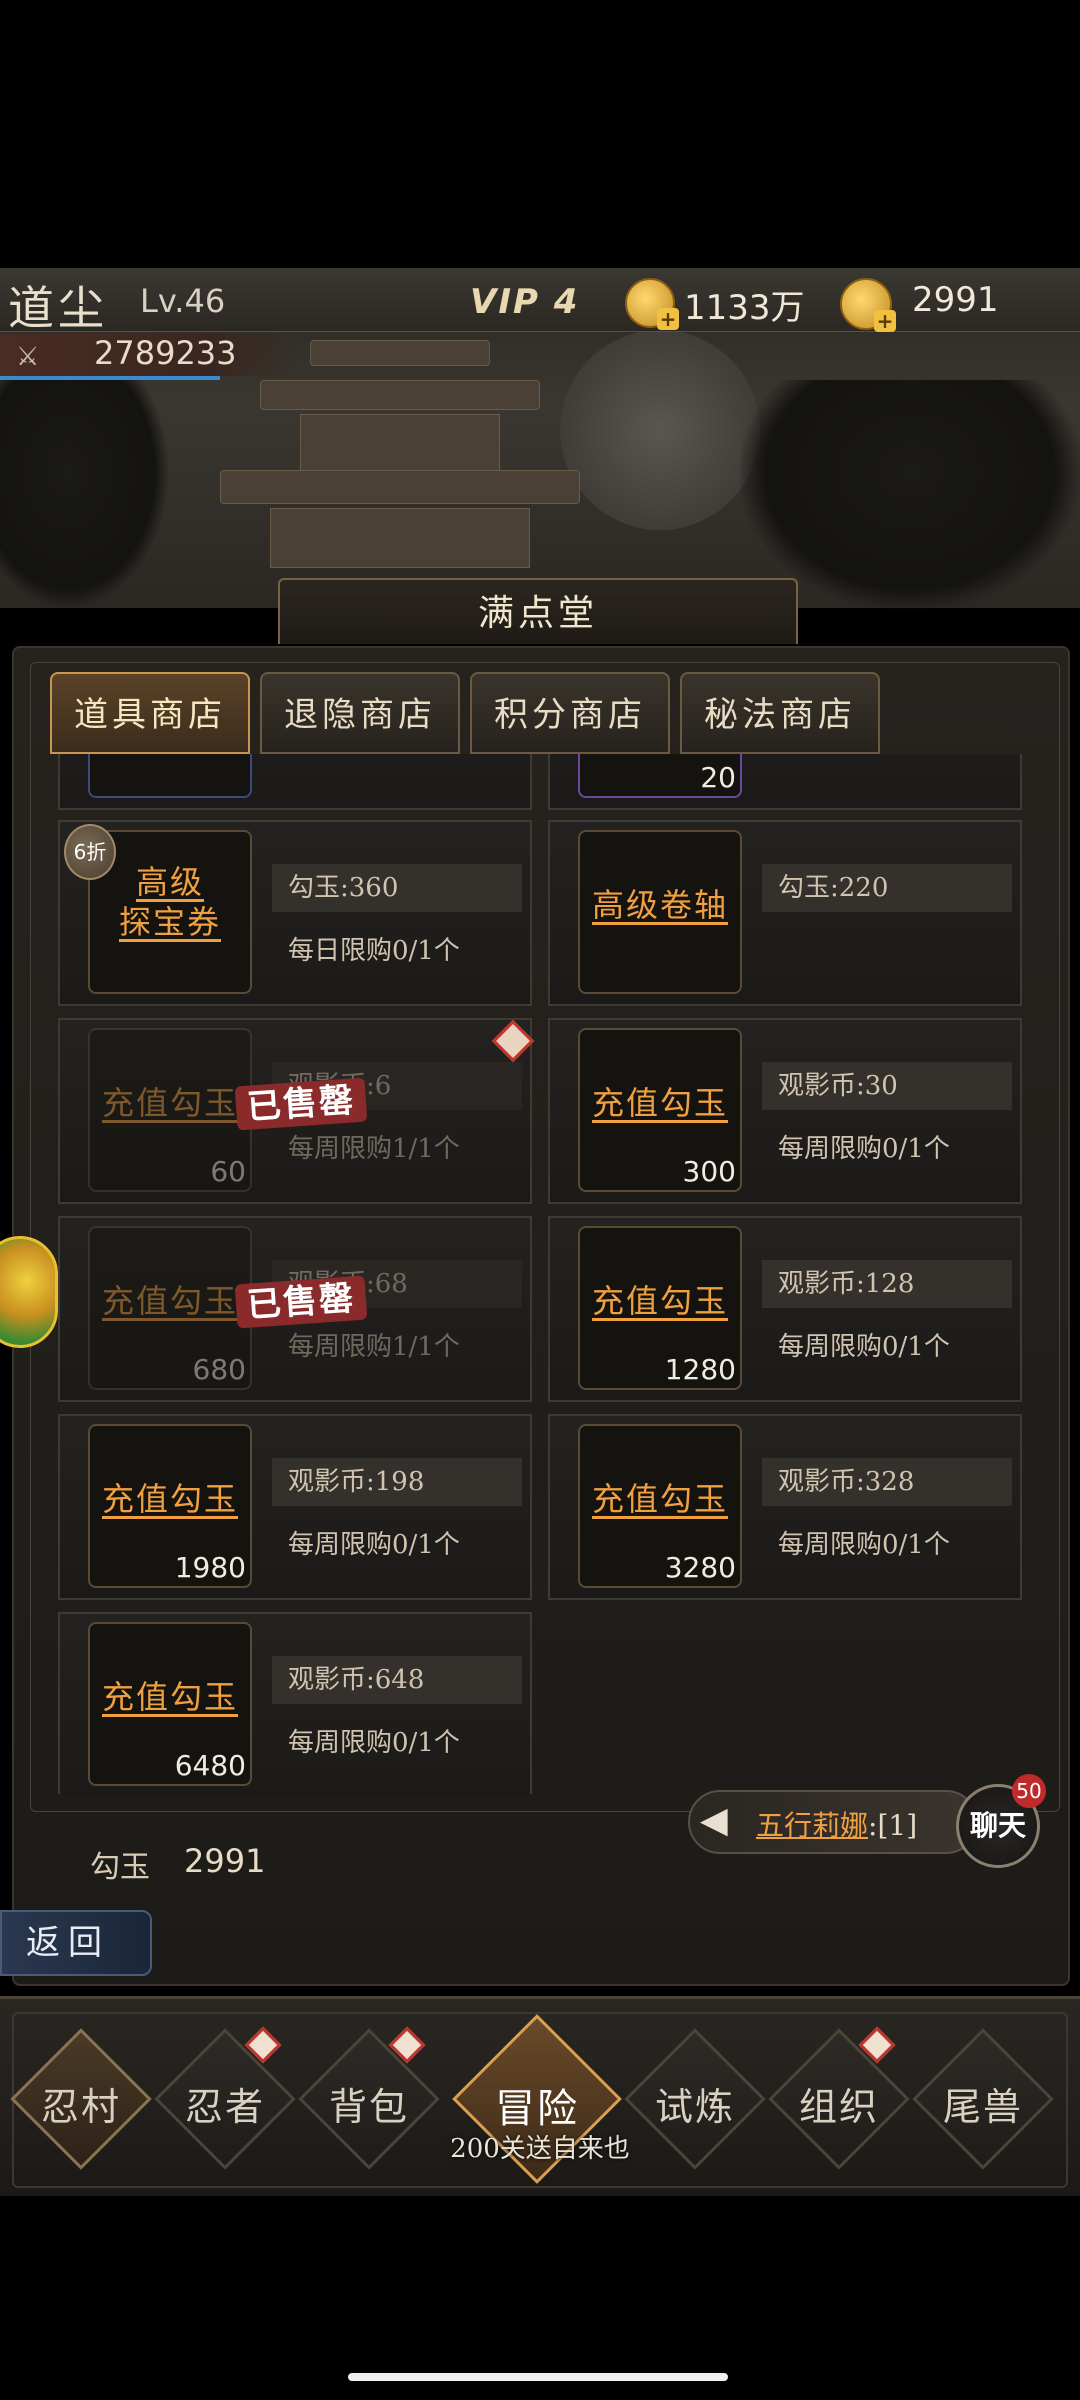 The image size is (1080, 2400). Describe the element at coordinates (955, 300) in the screenshot. I see `jade-amount: 2991` at that location.